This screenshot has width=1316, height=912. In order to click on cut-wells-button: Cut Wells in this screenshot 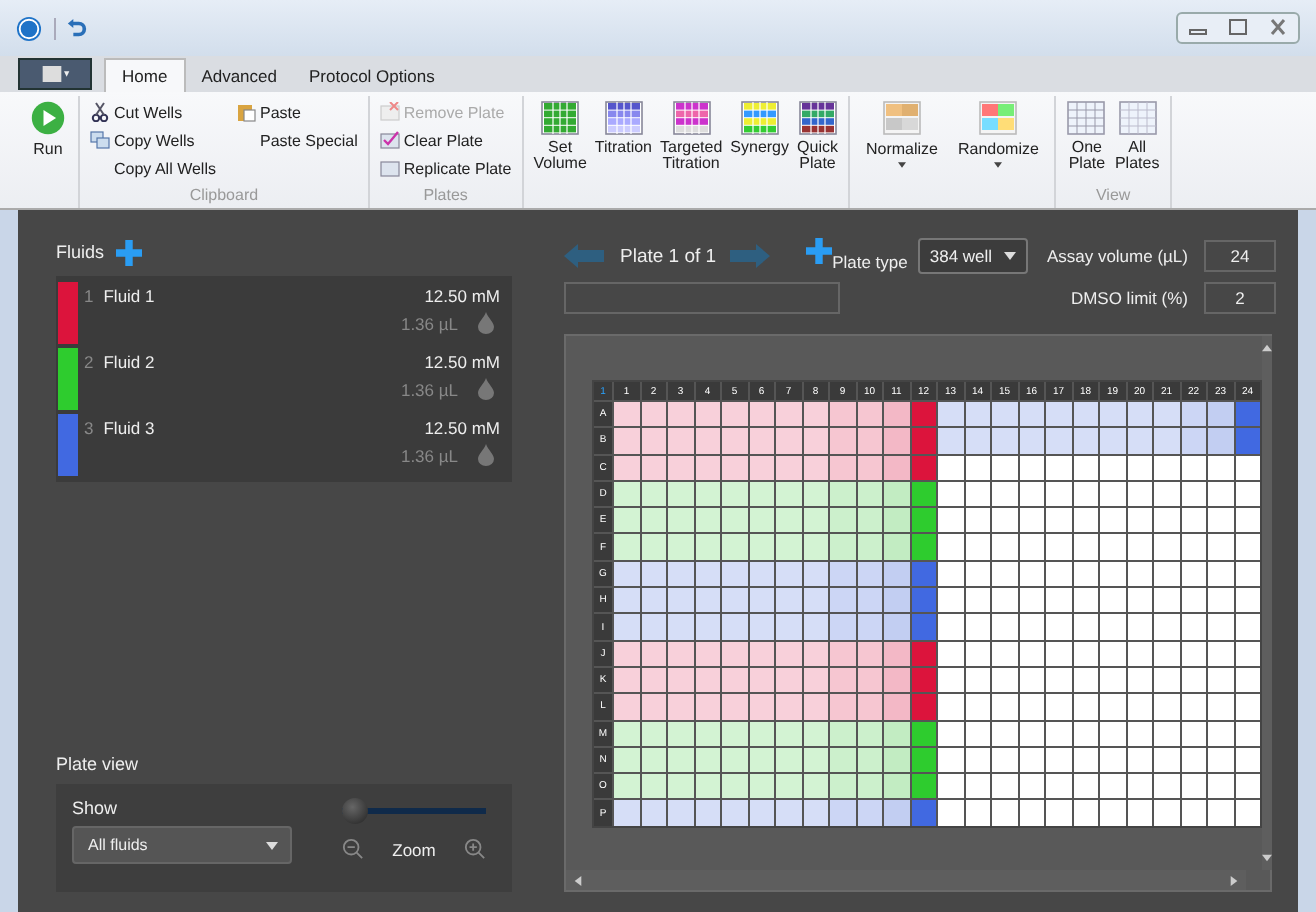, I will do `click(153, 112)`.